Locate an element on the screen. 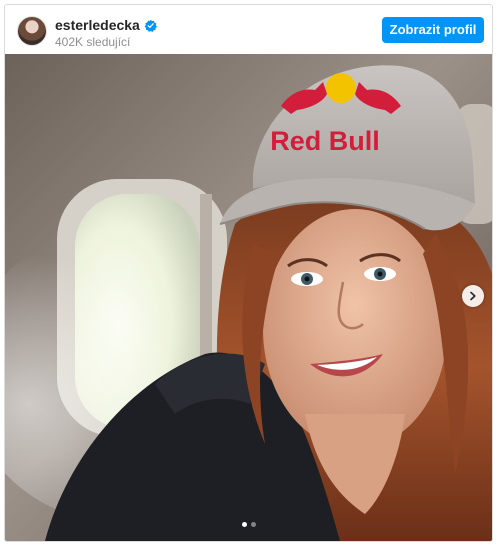  carousel-next-button is located at coordinates (473, 296).